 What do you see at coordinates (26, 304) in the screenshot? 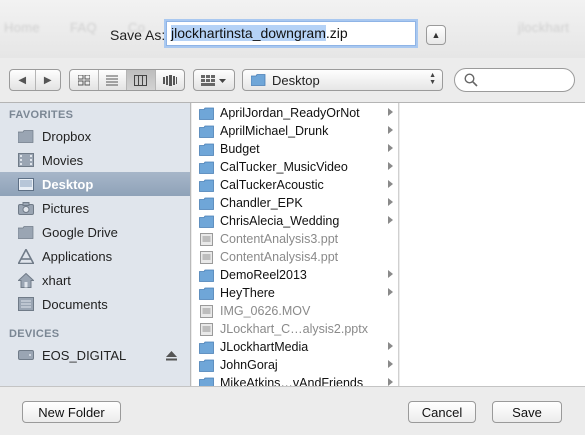
I see `documents-icon` at bounding box center [26, 304].